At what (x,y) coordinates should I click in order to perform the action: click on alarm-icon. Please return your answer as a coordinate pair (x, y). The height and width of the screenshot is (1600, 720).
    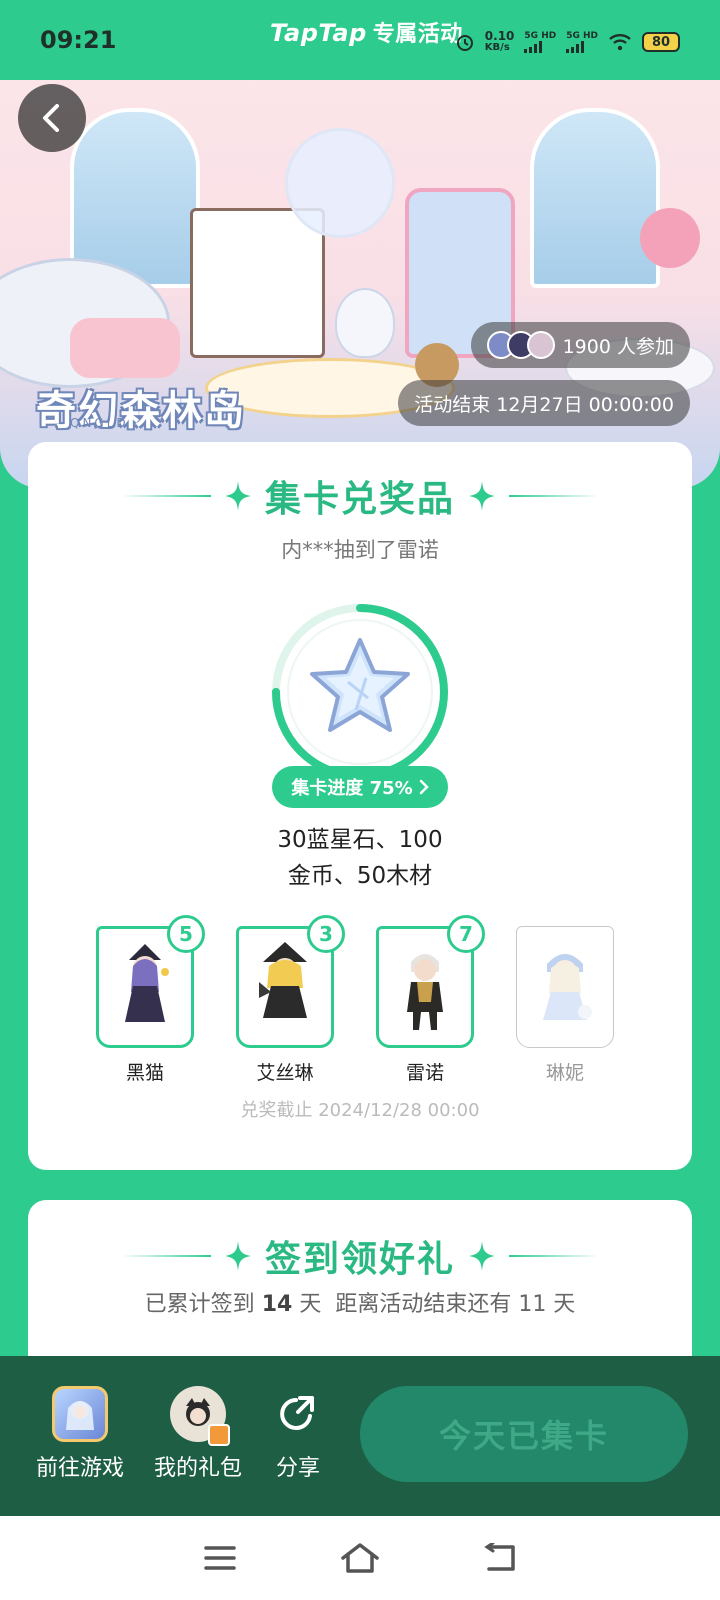
    Looking at the image, I should click on (464, 43).